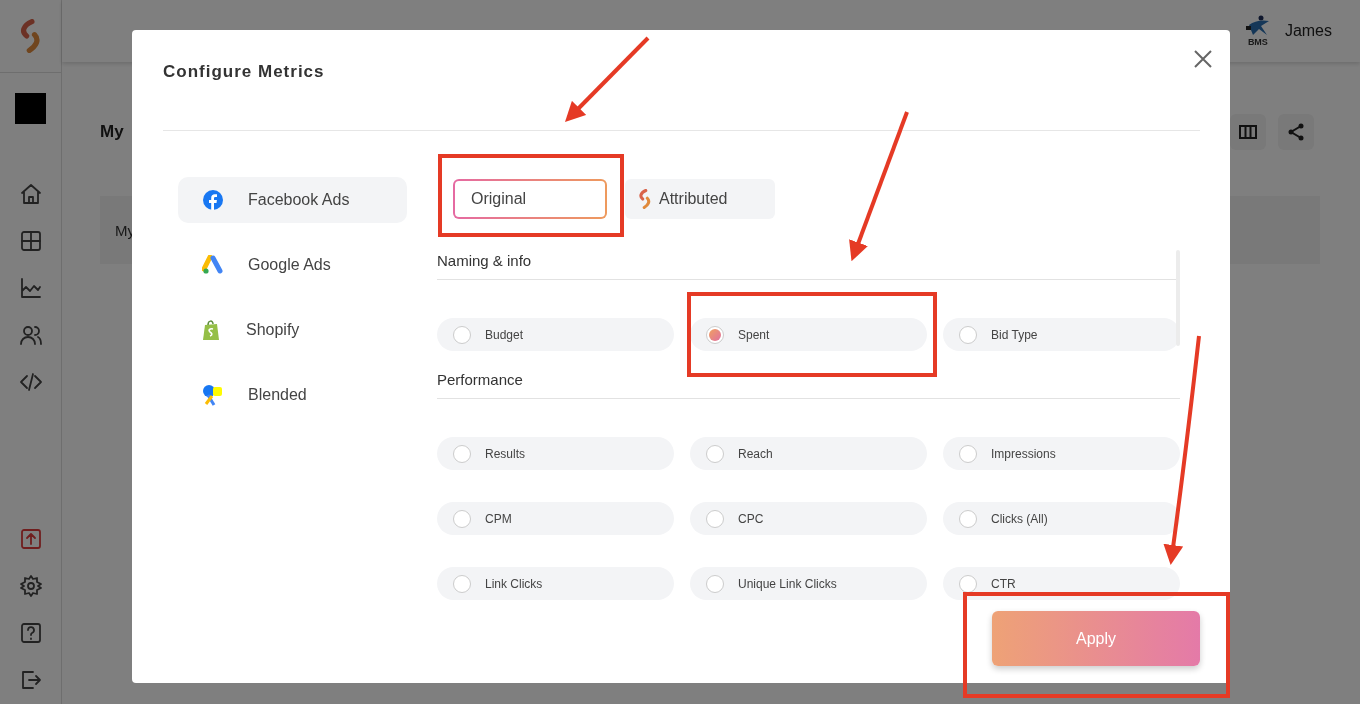 This screenshot has height=704, width=1360. Describe the element at coordinates (30, 382) in the screenshot. I see `code-icon` at that location.